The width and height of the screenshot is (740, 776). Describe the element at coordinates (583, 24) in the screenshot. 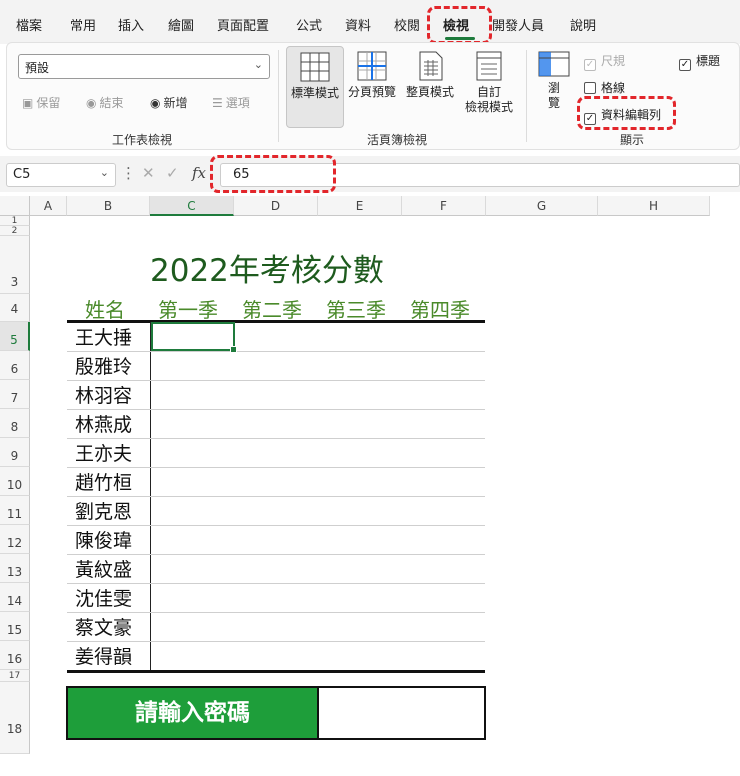

I see `tab-help: 說明` at that location.